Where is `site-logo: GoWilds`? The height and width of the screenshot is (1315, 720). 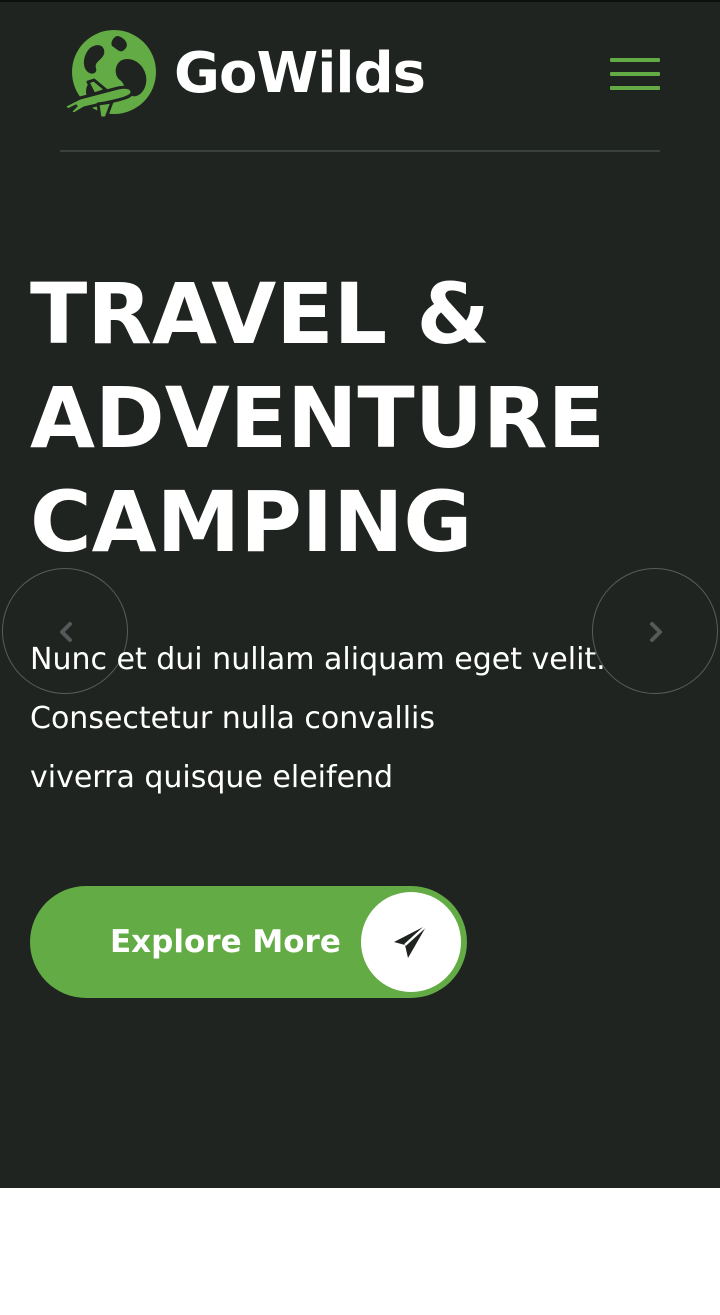
site-logo: GoWilds is located at coordinates (243, 74).